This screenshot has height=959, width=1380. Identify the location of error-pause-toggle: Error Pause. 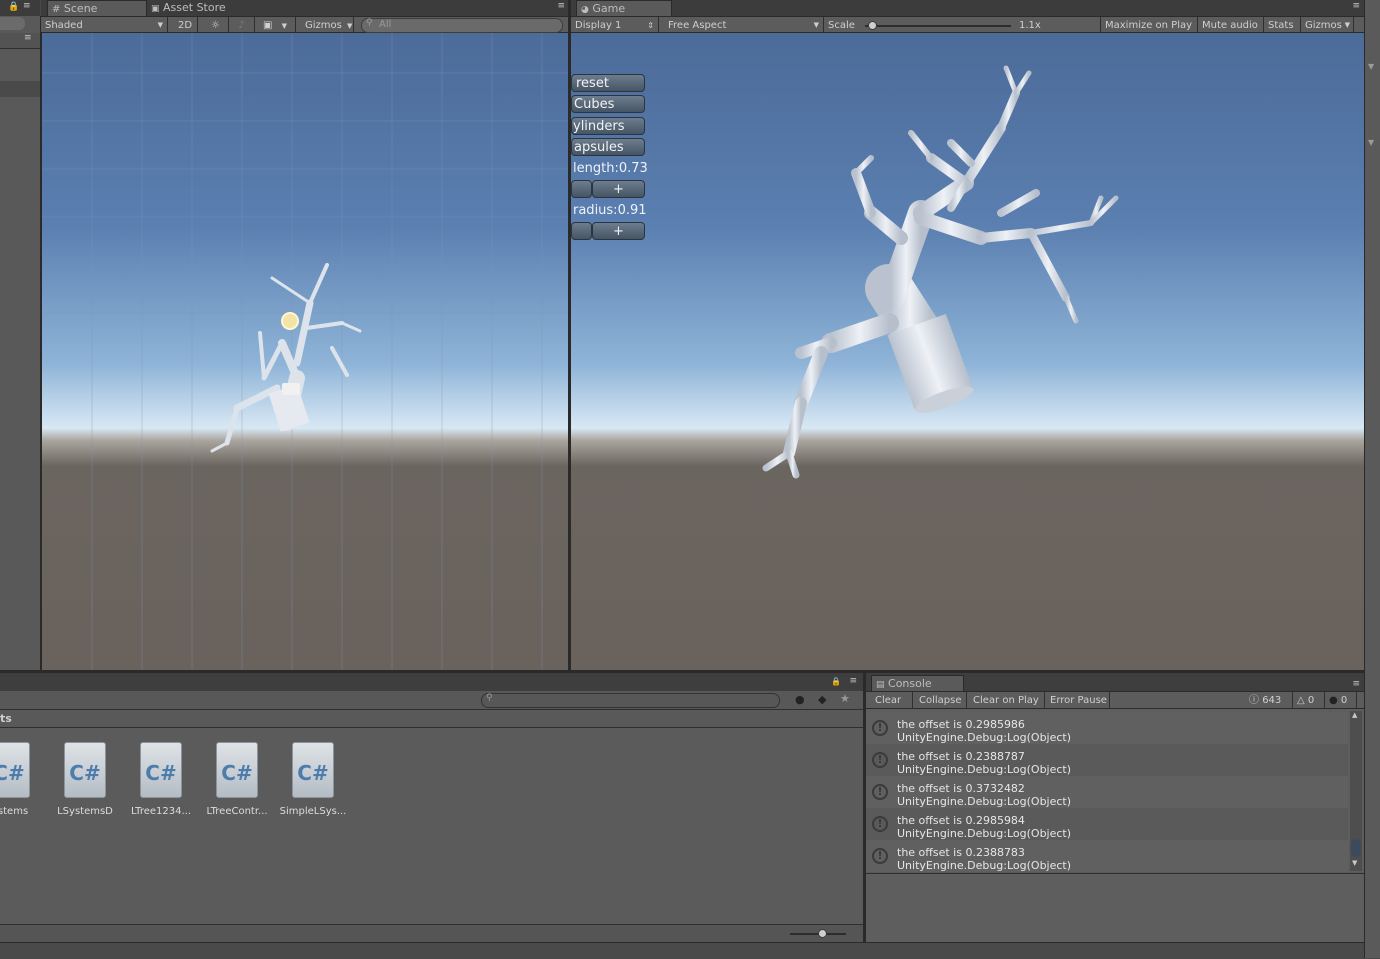
(1078, 700).